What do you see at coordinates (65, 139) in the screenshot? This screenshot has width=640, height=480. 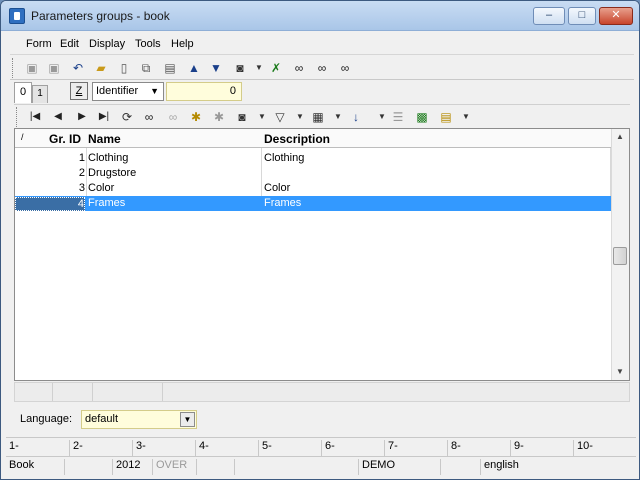 I see `header-gr-id: Gr. ID` at bounding box center [65, 139].